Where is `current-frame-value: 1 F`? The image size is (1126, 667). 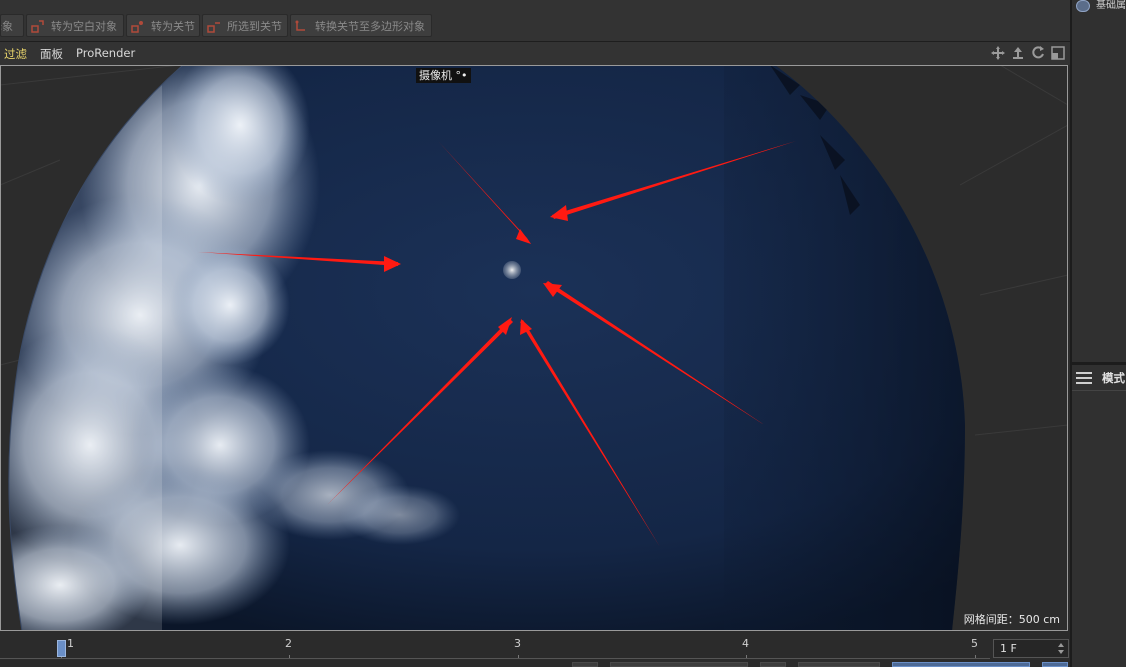
current-frame-value: 1 F is located at coordinates (1008, 648).